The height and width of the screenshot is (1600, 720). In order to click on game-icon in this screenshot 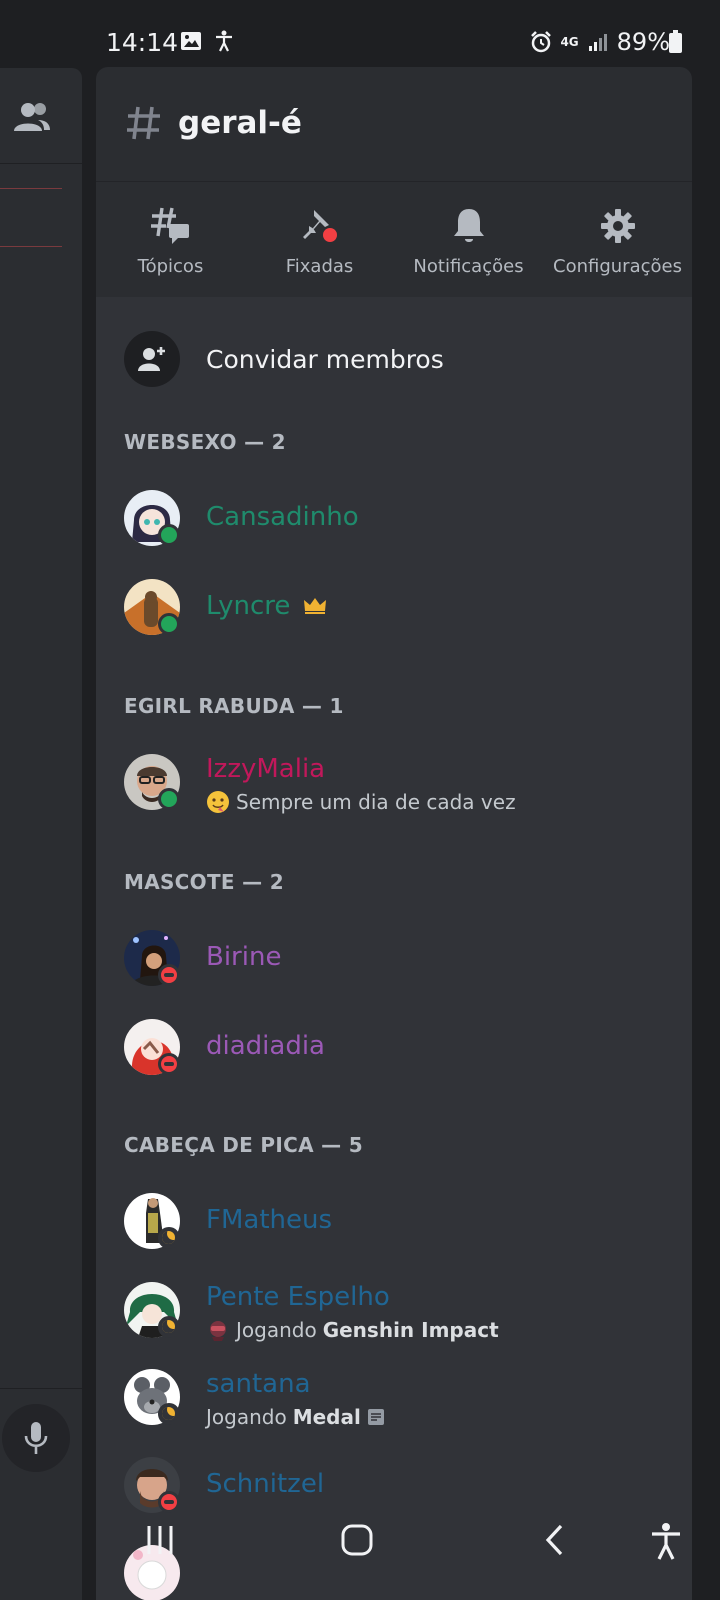, I will do `click(218, 1331)`.